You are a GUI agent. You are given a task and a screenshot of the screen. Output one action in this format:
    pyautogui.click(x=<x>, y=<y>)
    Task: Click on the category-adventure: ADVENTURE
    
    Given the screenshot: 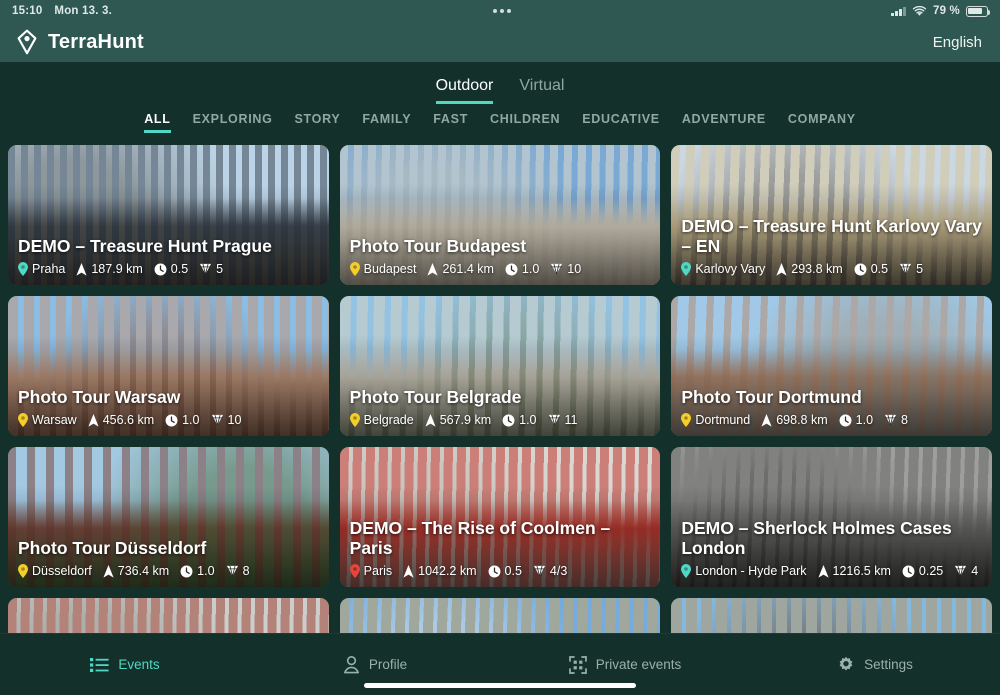 What is the action you would take?
    pyautogui.click(x=724, y=122)
    